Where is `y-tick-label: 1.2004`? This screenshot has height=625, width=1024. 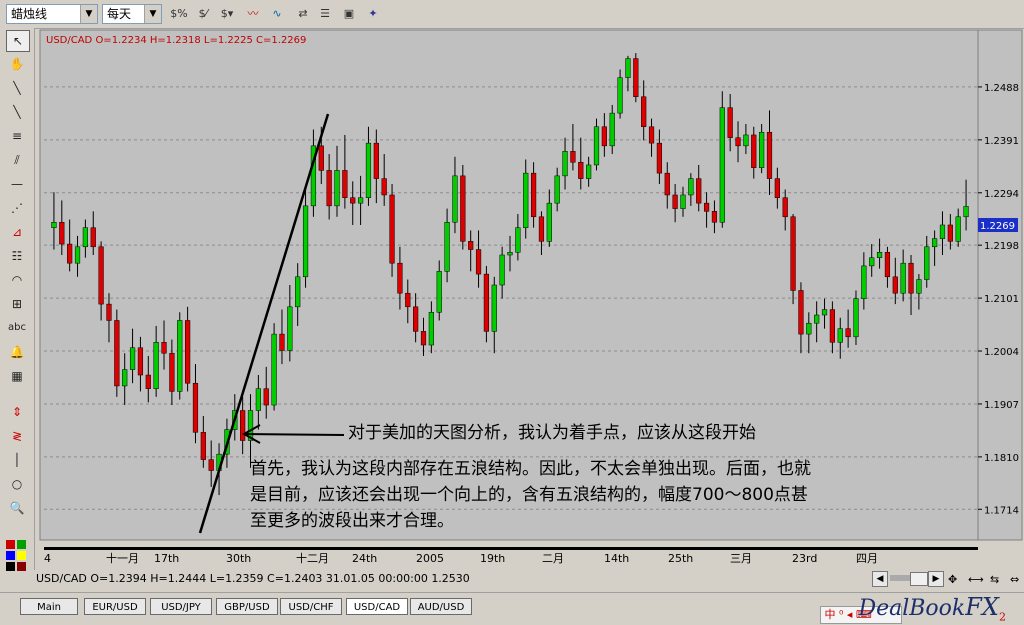 y-tick-label: 1.2004 is located at coordinates (1001, 352).